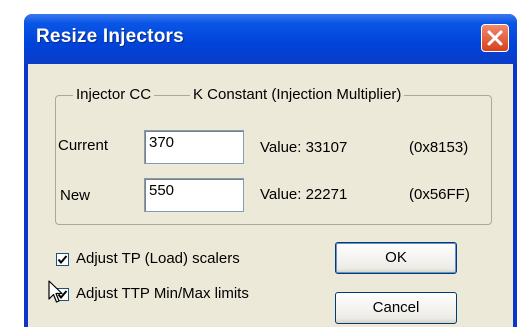  I want to click on title-bar: Resize Injectors, so click(270, 39).